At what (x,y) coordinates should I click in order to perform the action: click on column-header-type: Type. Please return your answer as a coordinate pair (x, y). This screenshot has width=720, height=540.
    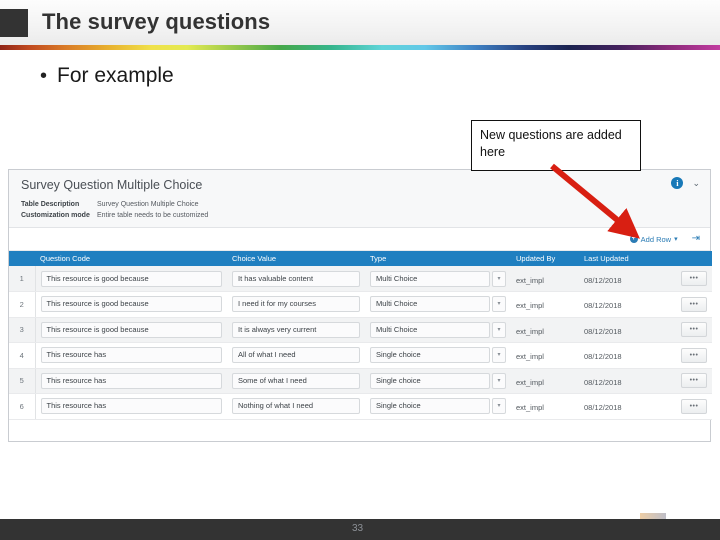
    Looking at the image, I should click on (438, 258).